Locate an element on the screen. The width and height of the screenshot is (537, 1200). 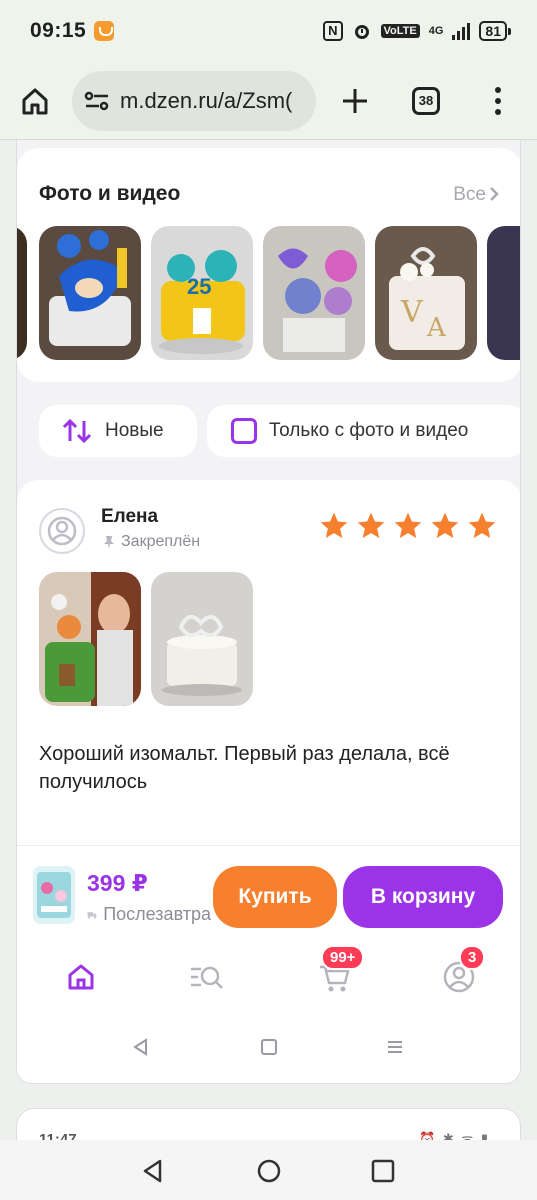
cart-nav-item: 99+ is located at coordinates (341, 970).